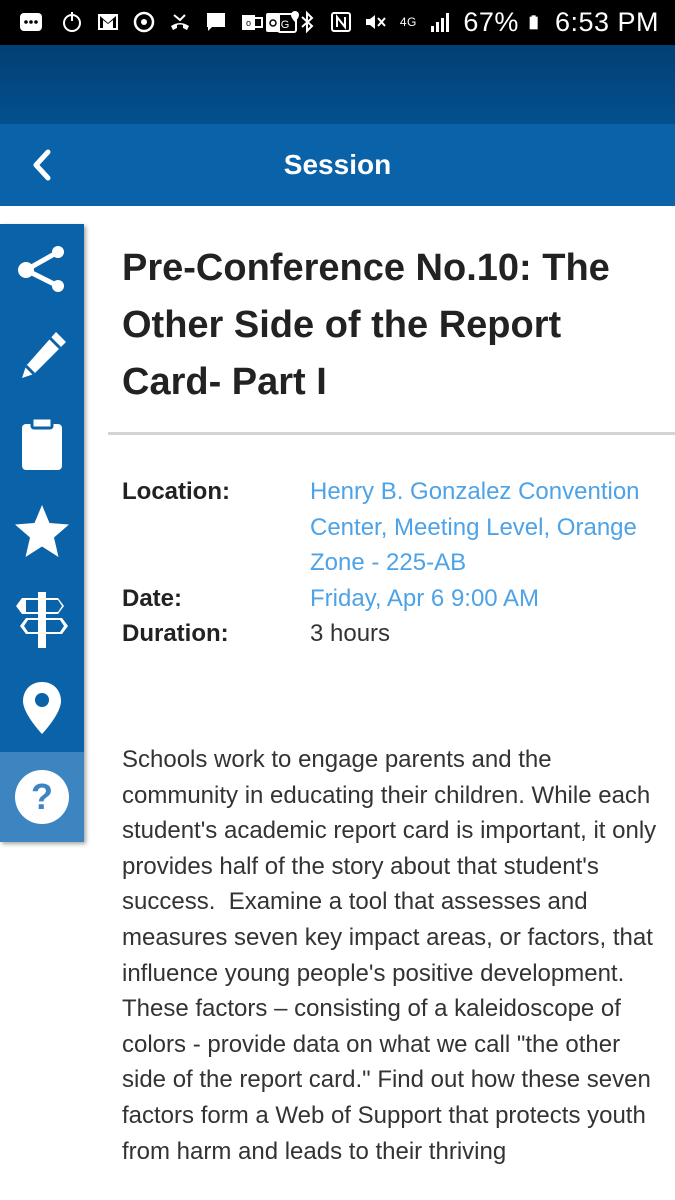 The image size is (675, 1200). I want to click on clipboard-button, so click(42, 444).